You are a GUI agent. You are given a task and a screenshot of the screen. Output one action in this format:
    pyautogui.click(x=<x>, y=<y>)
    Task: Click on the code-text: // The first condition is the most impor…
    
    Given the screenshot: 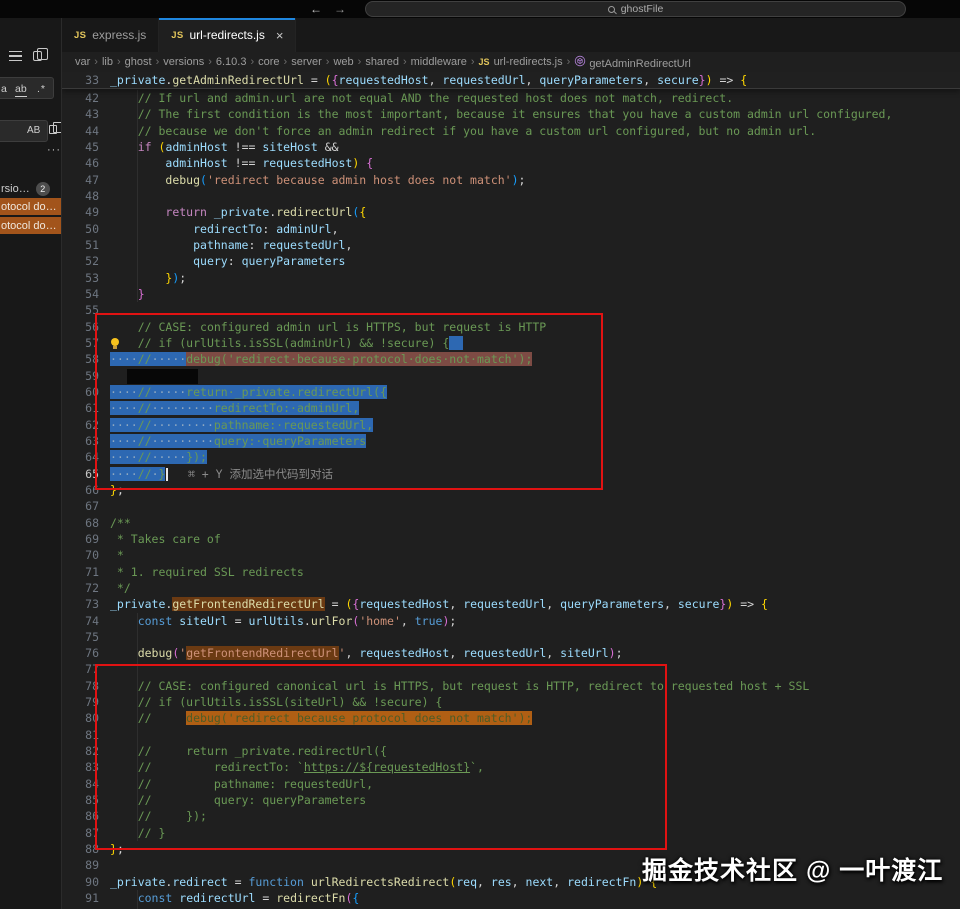 What is the action you would take?
    pyautogui.click(x=515, y=114)
    